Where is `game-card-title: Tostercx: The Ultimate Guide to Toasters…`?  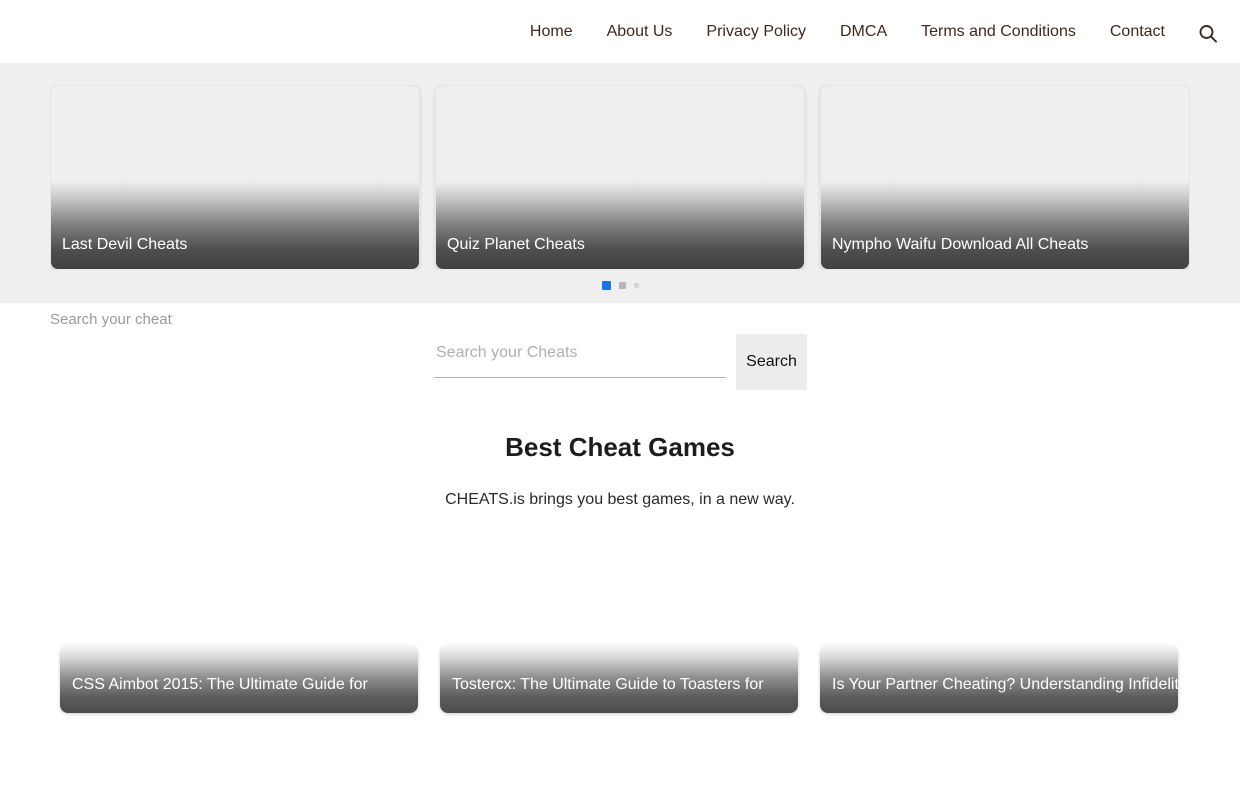 game-card-title: Tostercx: The Ultimate Guide to Toasters… is located at coordinates (608, 684).